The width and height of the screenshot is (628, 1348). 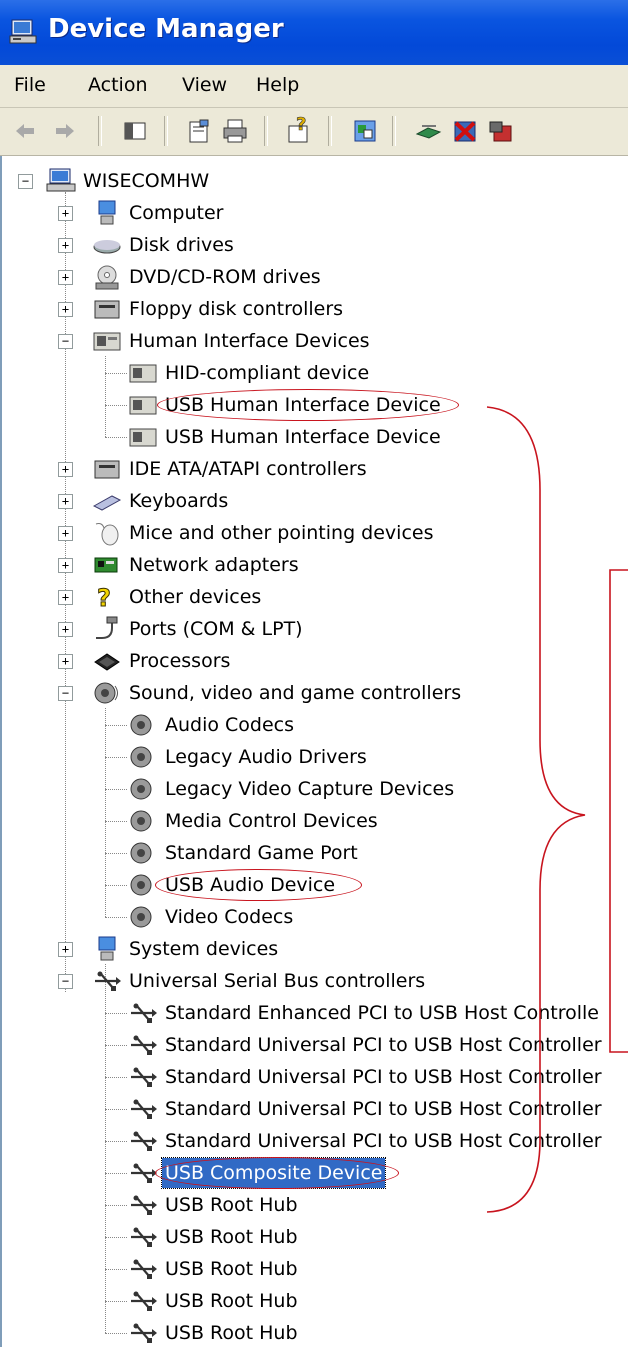 What do you see at coordinates (299, 131) in the screenshot?
I see `help-icon: ?` at bounding box center [299, 131].